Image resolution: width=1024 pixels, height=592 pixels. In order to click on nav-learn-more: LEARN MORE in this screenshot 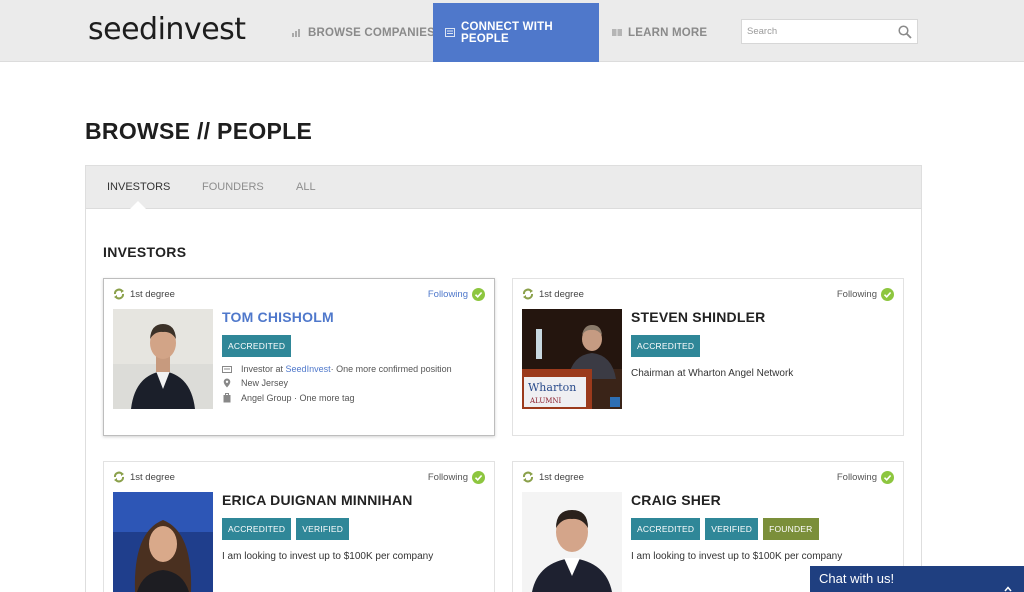, I will do `click(659, 32)`.